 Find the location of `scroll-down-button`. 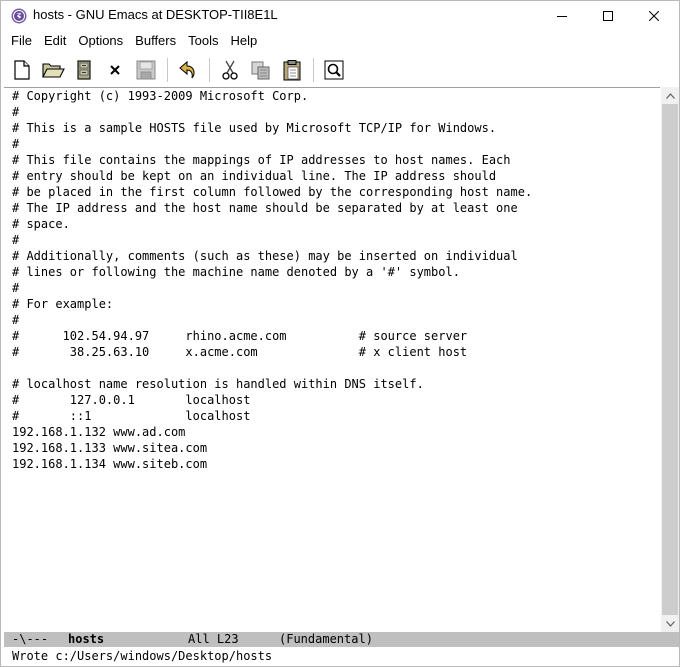

scroll-down-button is located at coordinates (670, 623).